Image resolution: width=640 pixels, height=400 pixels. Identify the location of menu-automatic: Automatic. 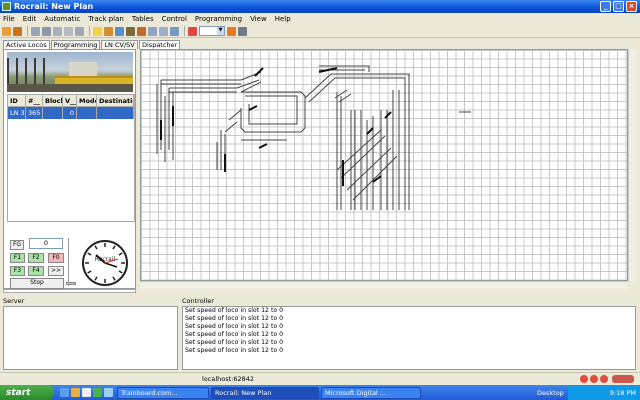
(62, 19).